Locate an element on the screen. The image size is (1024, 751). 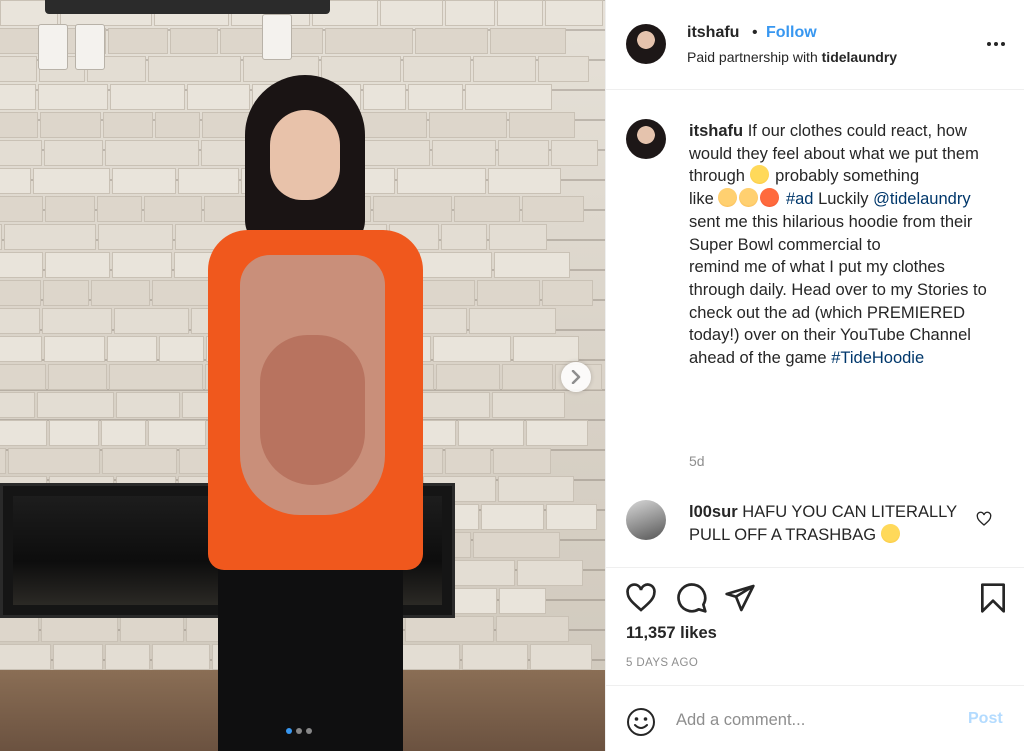
heart-eyes-emoji-icon is located at coordinates (890, 533).